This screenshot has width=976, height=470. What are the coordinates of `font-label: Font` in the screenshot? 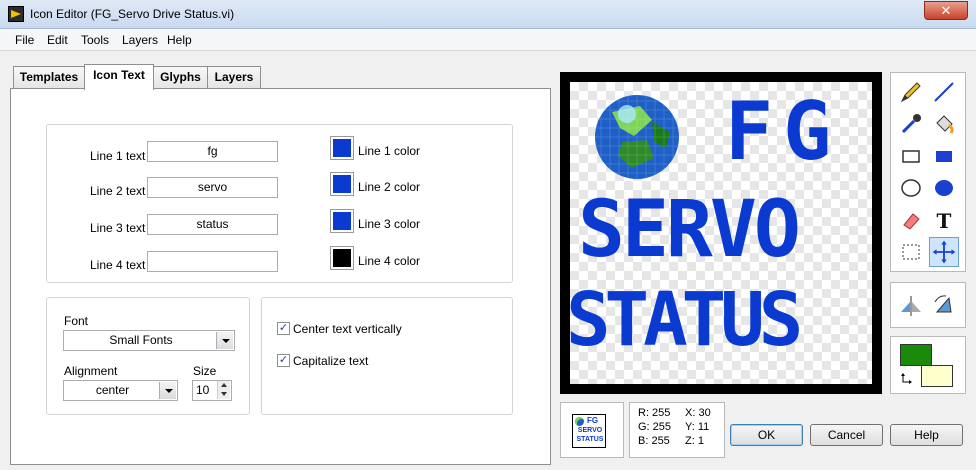 It's located at (76, 321).